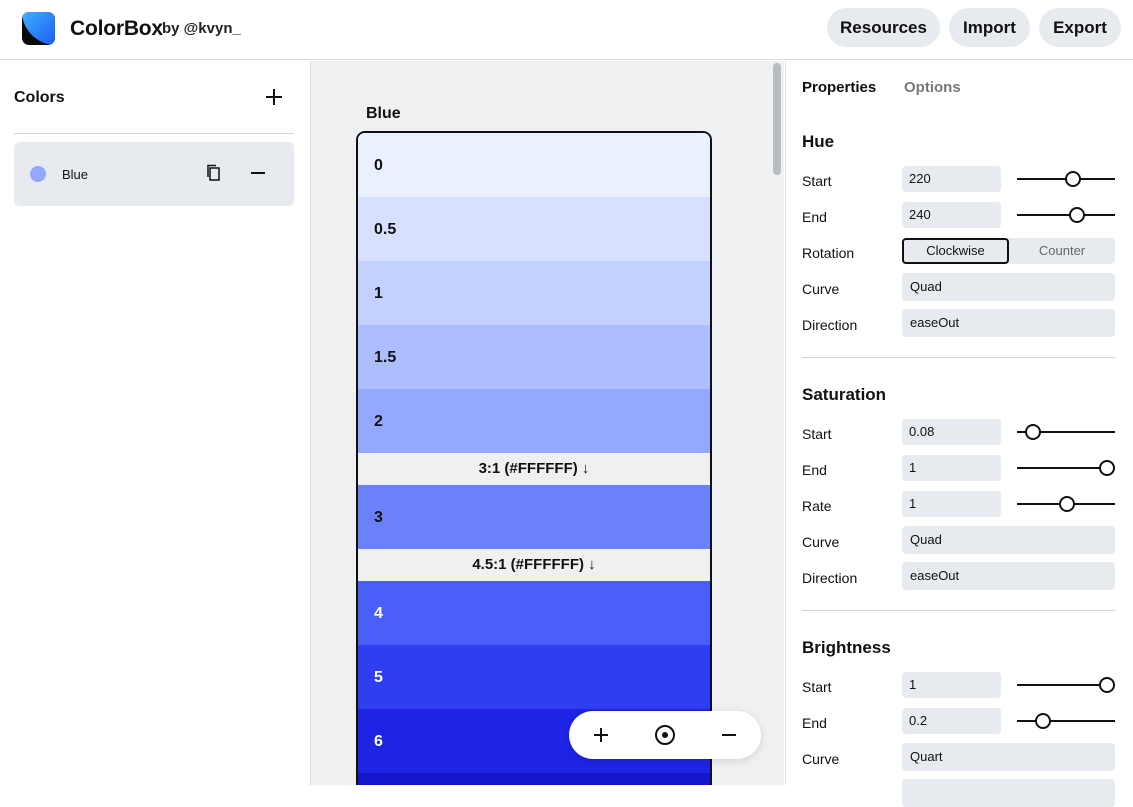 Image resolution: width=1133 pixels, height=807 pixels. Describe the element at coordinates (955, 251) in the screenshot. I see `rotation-clockwise-option: Clockwise` at that location.